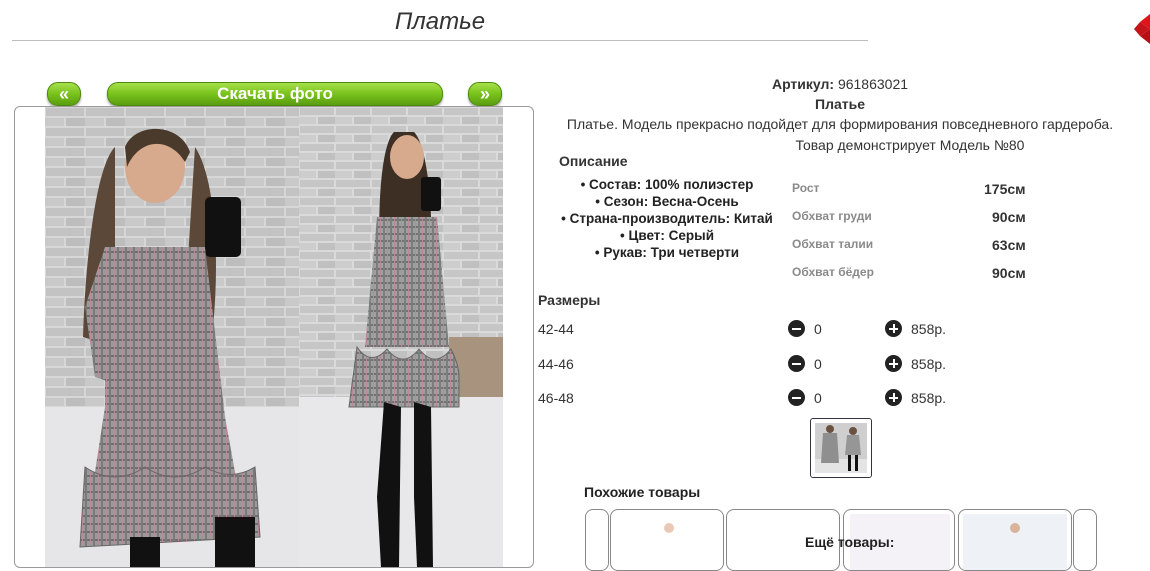  I want to click on sku-label: Артикул:, so click(803, 84).